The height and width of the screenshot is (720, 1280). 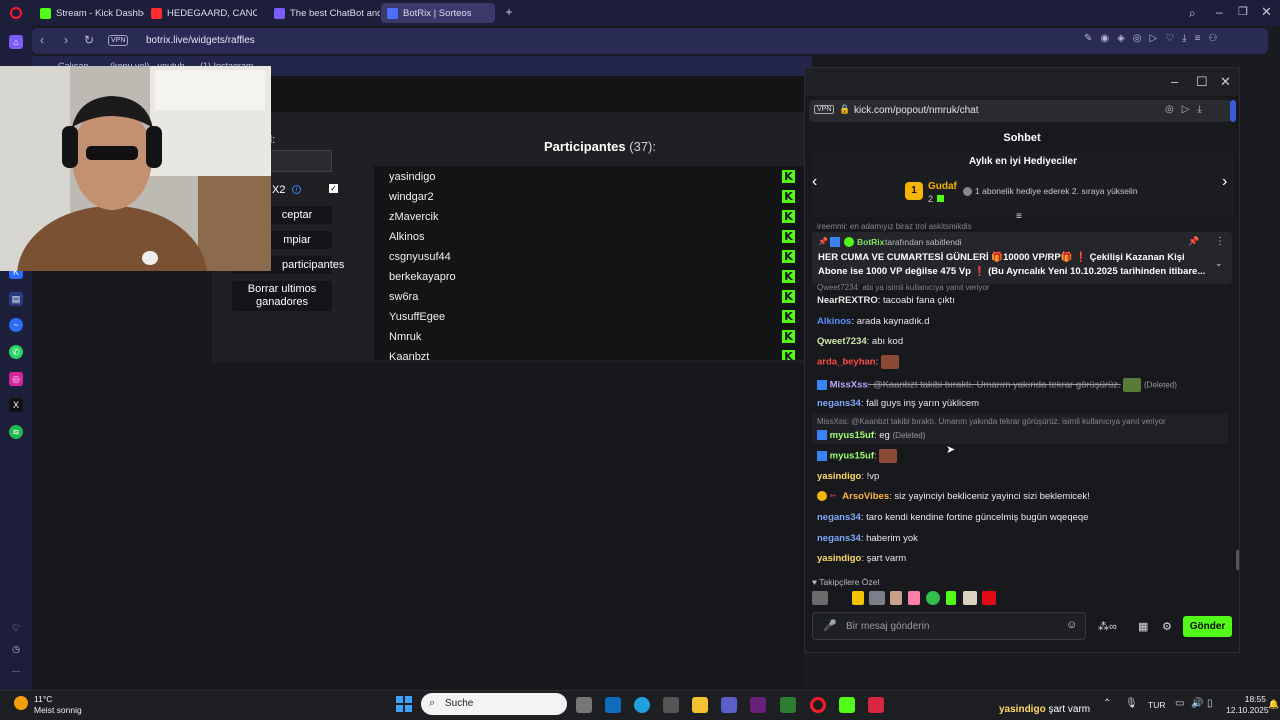 I want to click on tab-chatbot: The best ChatBot and Wi, so click(x=324, y=13).